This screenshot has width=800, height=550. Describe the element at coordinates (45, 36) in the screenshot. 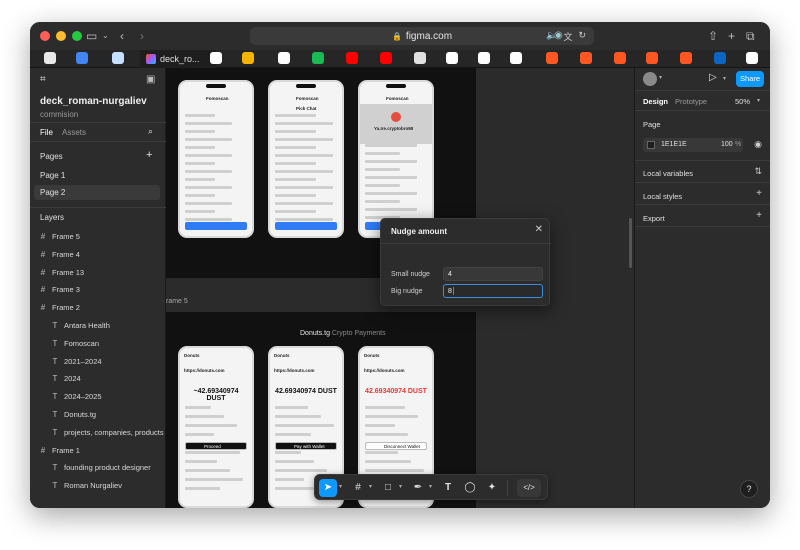

I see `close-window-button` at that location.